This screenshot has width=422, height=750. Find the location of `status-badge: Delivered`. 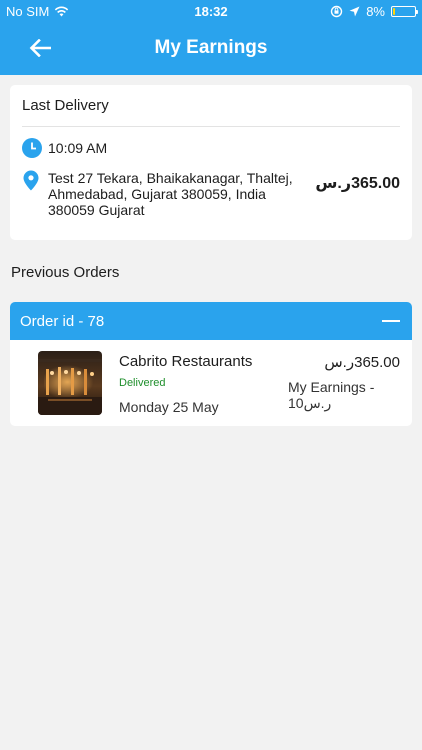

status-badge: Delivered is located at coordinates (142, 383).